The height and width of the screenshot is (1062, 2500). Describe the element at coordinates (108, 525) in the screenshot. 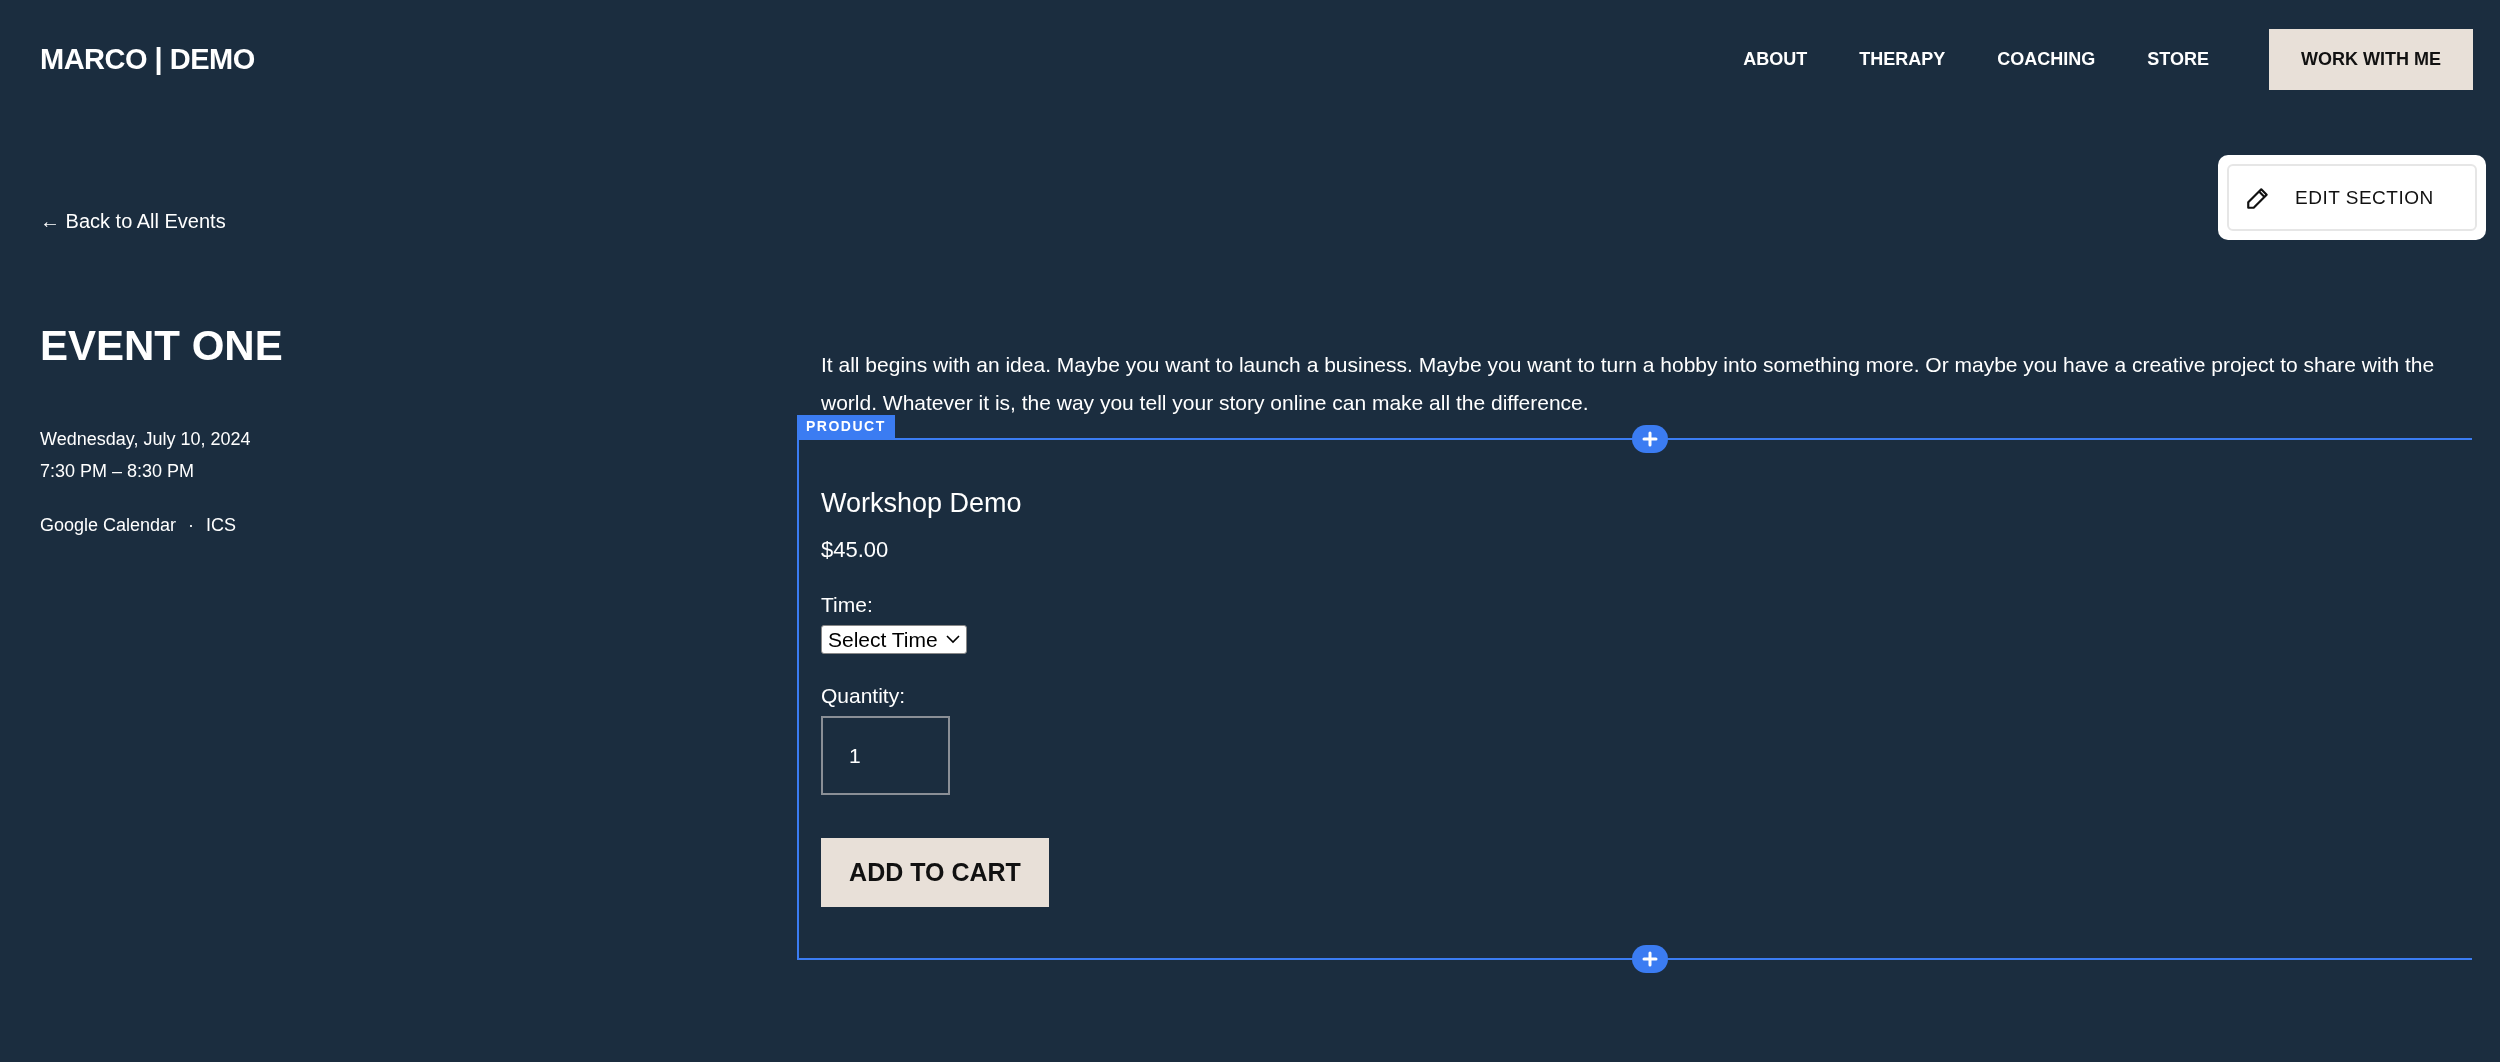

I see `calendar-link: Google Calendar` at that location.